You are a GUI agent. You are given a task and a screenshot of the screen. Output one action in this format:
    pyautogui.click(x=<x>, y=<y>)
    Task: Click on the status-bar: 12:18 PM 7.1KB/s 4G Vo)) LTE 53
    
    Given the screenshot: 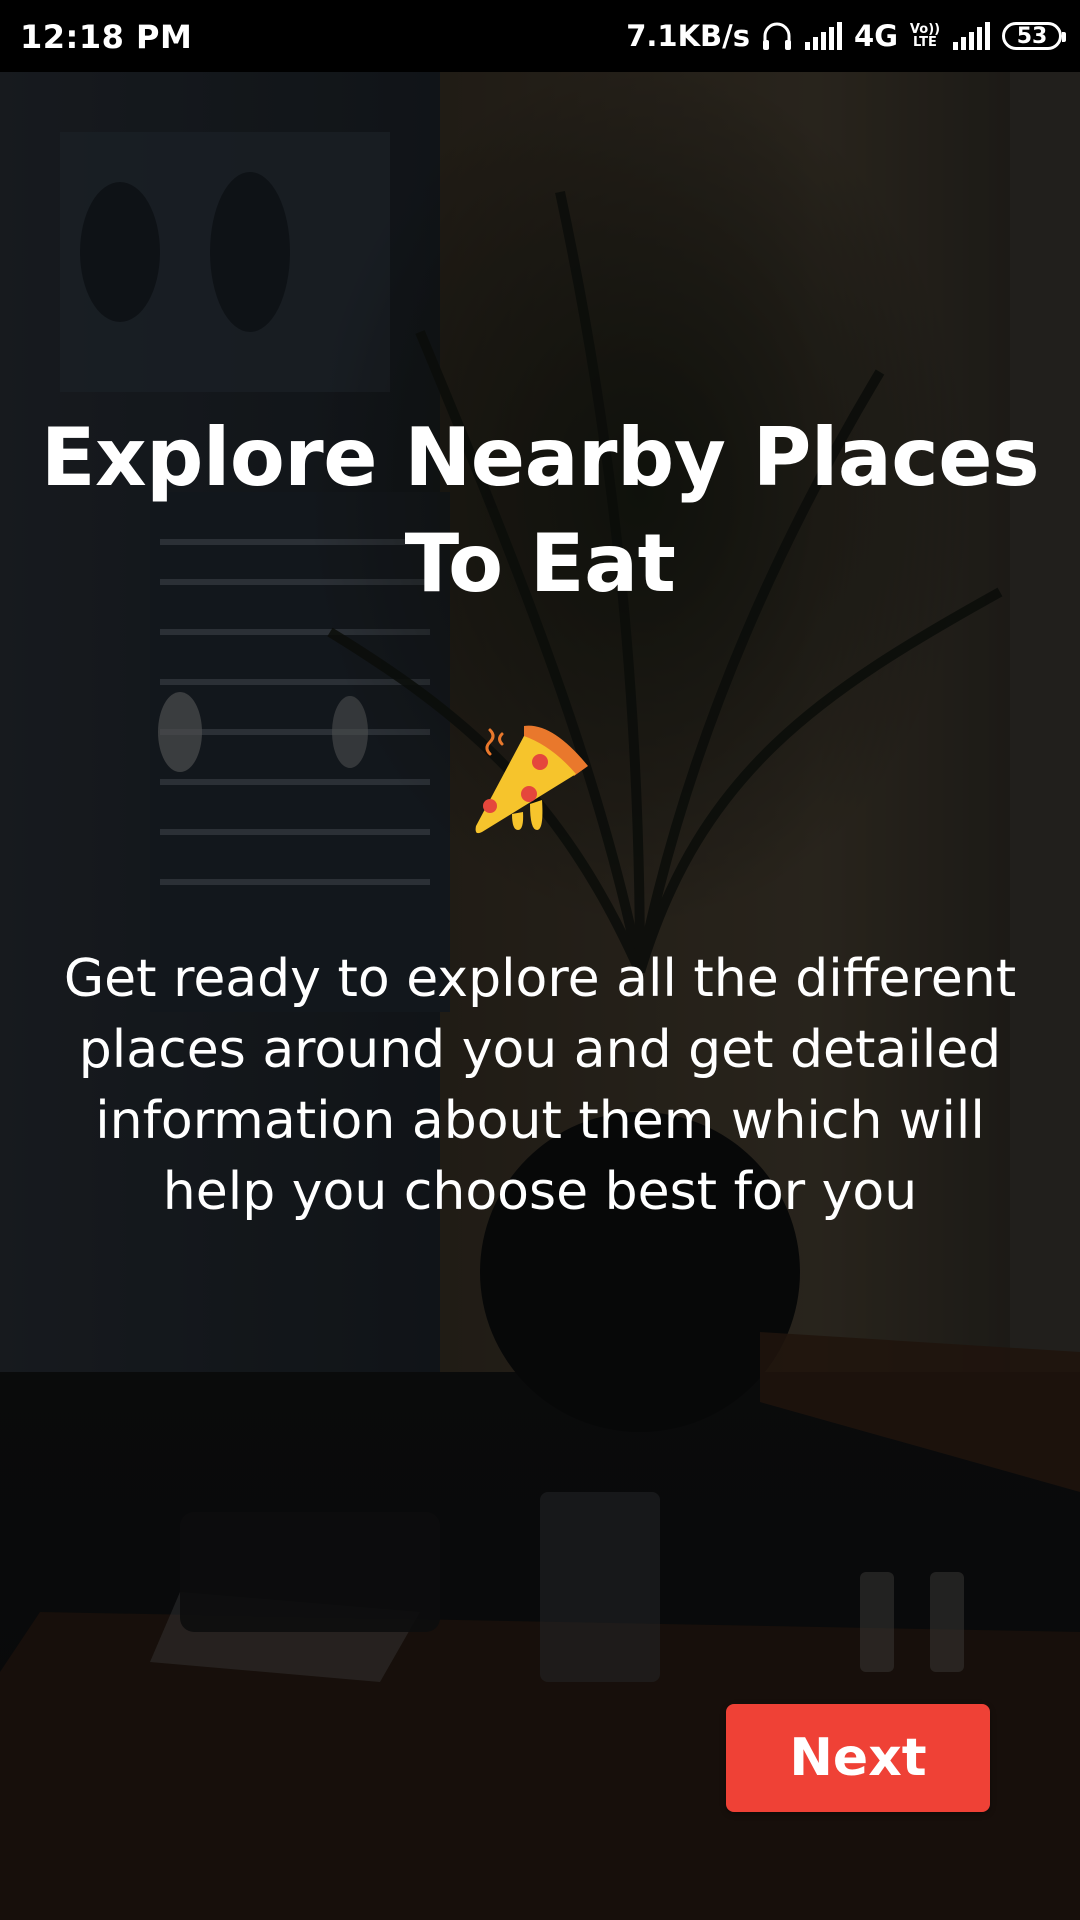 What is the action you would take?
    pyautogui.click(x=540, y=36)
    